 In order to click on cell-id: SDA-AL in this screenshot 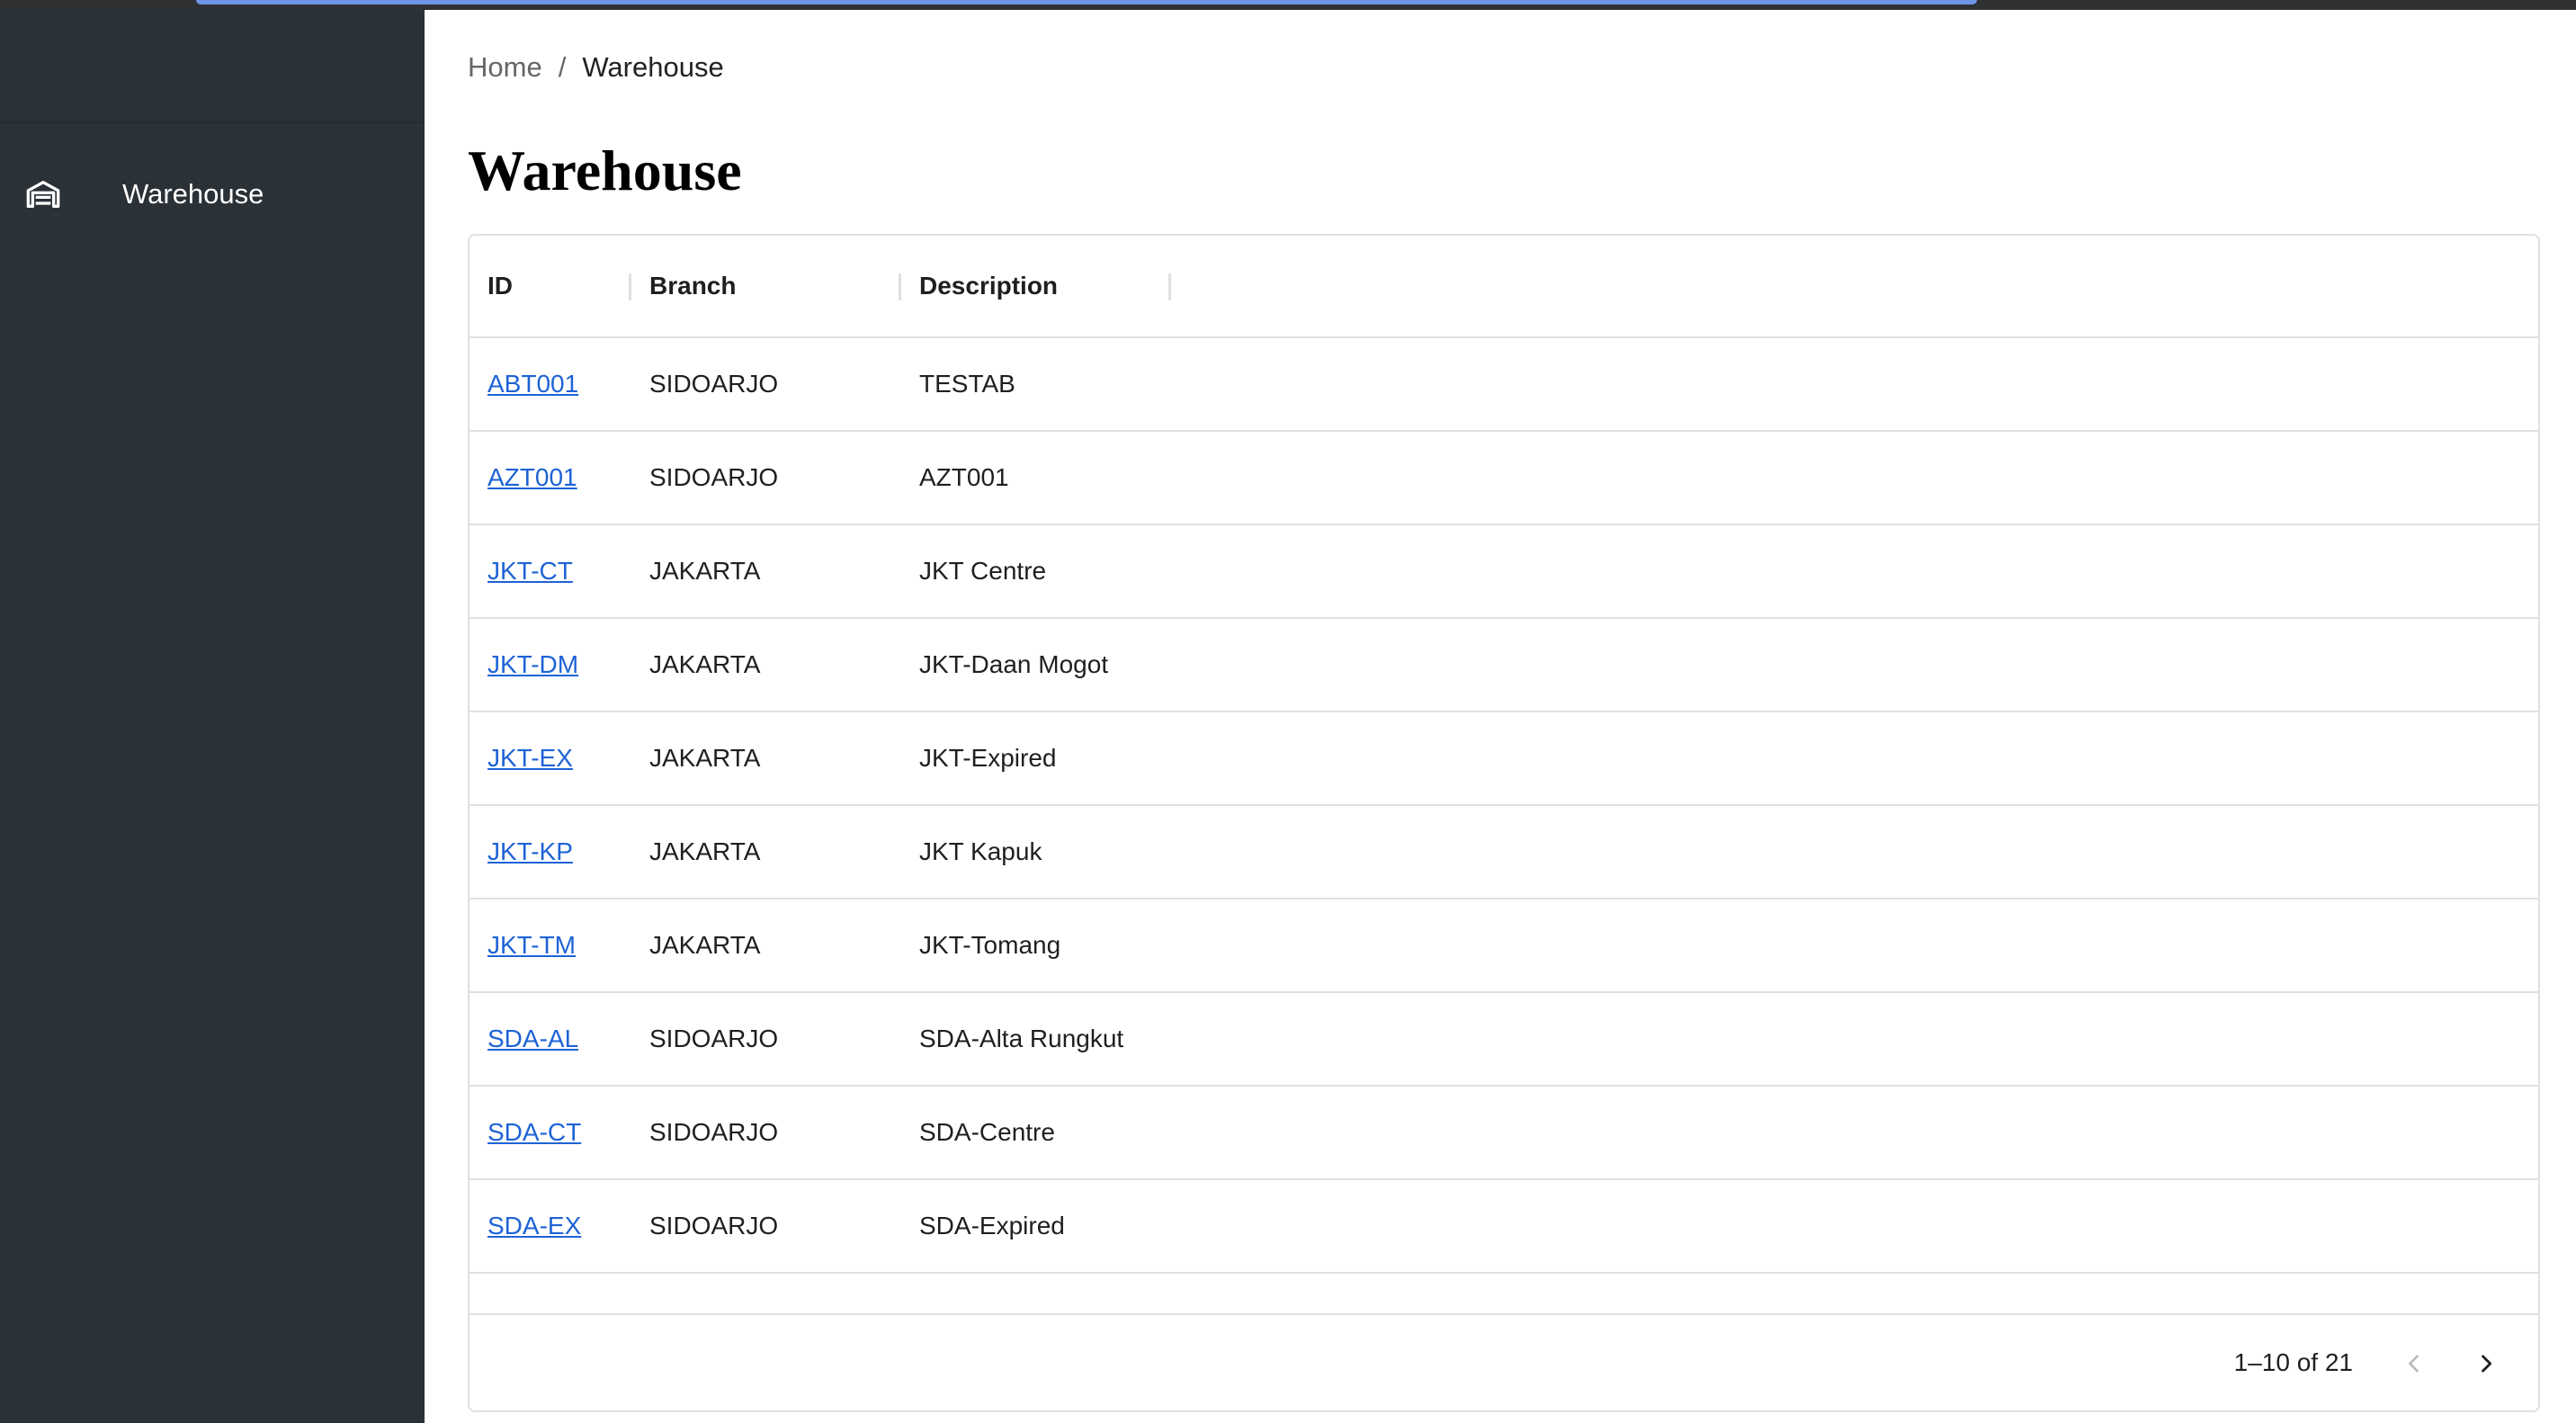, I will do `click(532, 1039)`.